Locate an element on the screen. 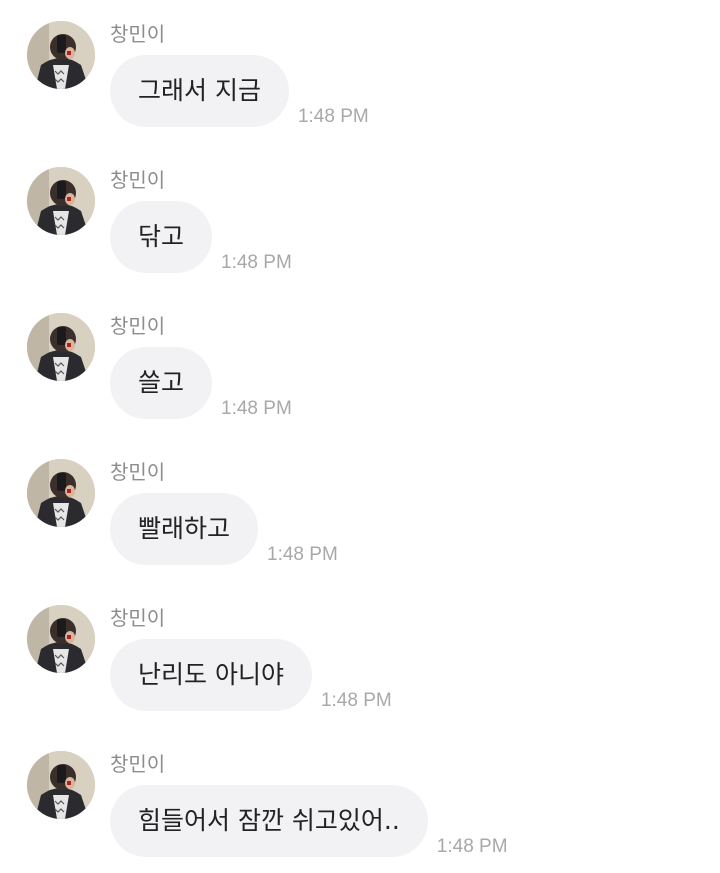 Image resolution: width=720 pixels, height=873 pixels. message-group: 창민이 힘들어서 잠깐 쉬고있어.. 1:48 PM is located at coordinates (360, 795).